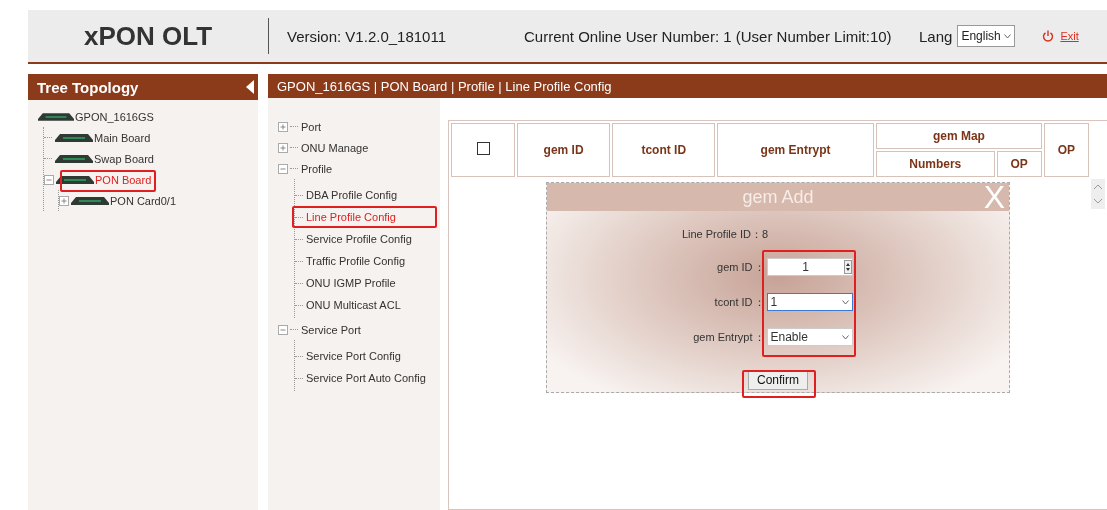  Describe the element at coordinates (778, 380) in the screenshot. I see `confirm-button: Confirm` at that location.